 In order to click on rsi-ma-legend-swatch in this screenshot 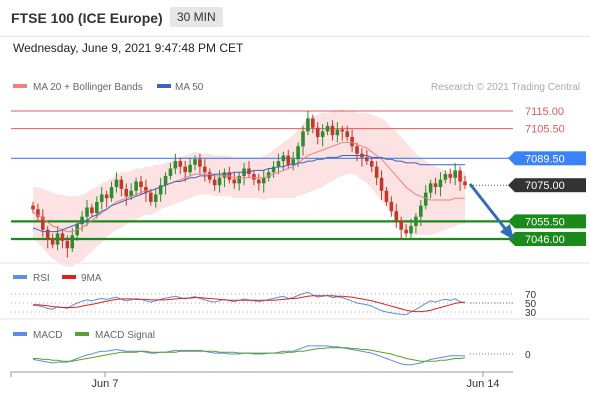, I will do `click(69, 277)`.